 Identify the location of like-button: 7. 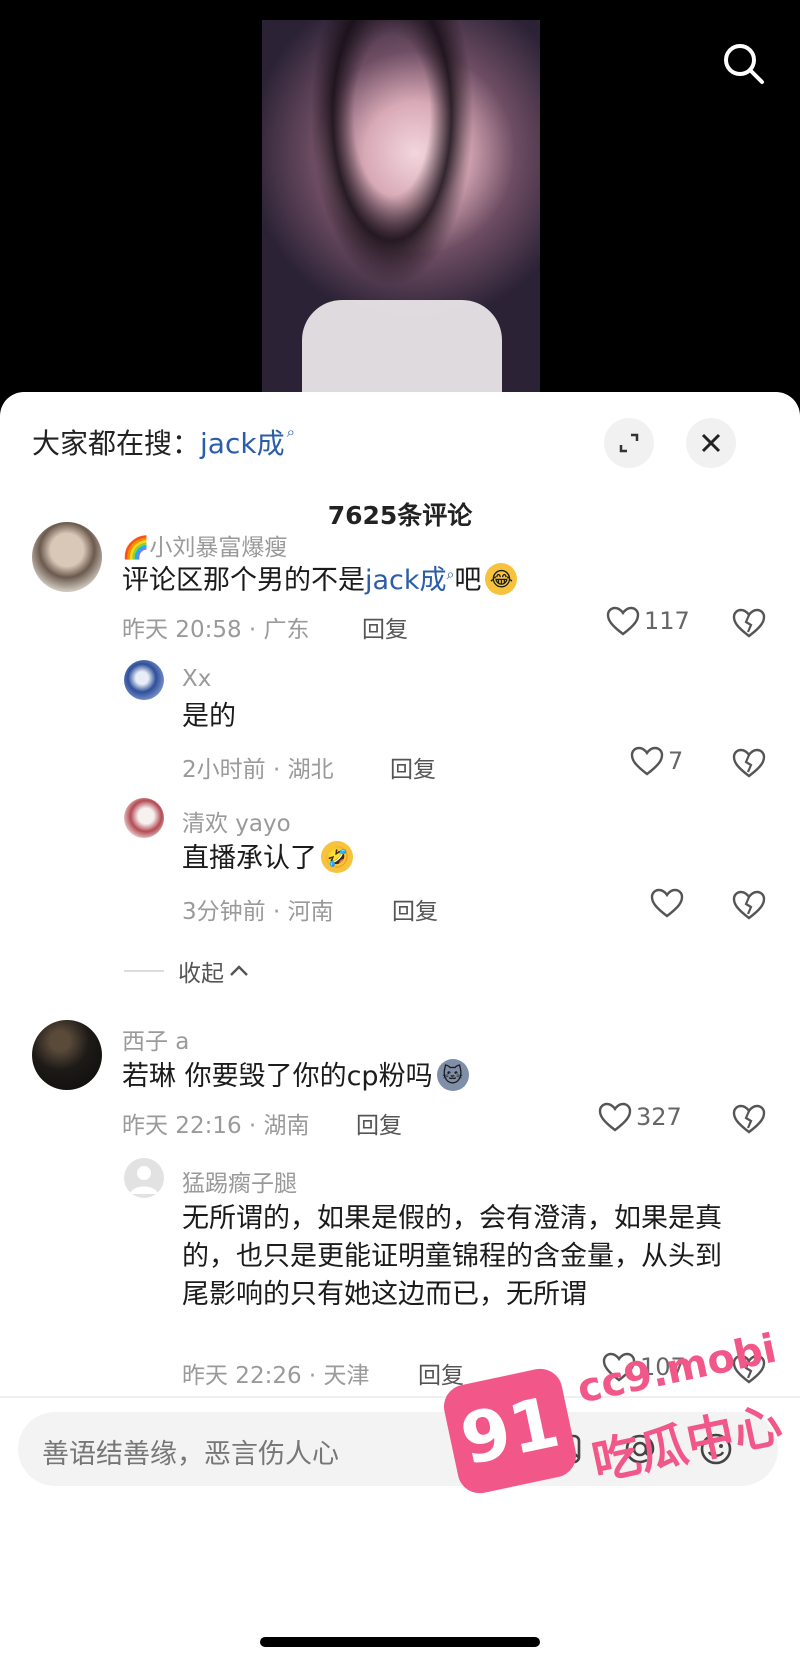
(656, 761).